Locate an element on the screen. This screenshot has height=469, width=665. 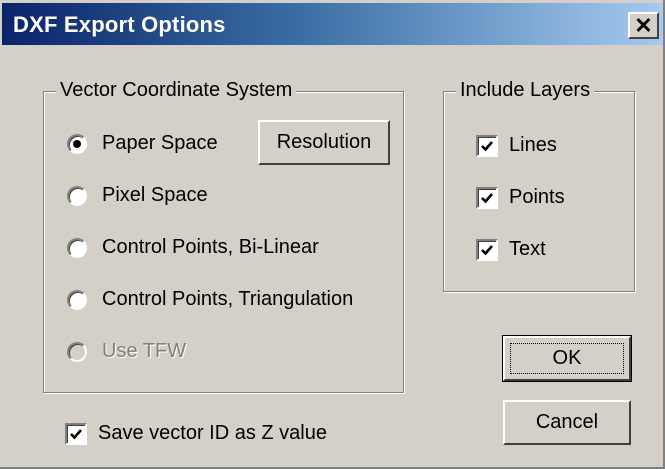
group-label-include-layers: Include Layers is located at coordinates (525, 90).